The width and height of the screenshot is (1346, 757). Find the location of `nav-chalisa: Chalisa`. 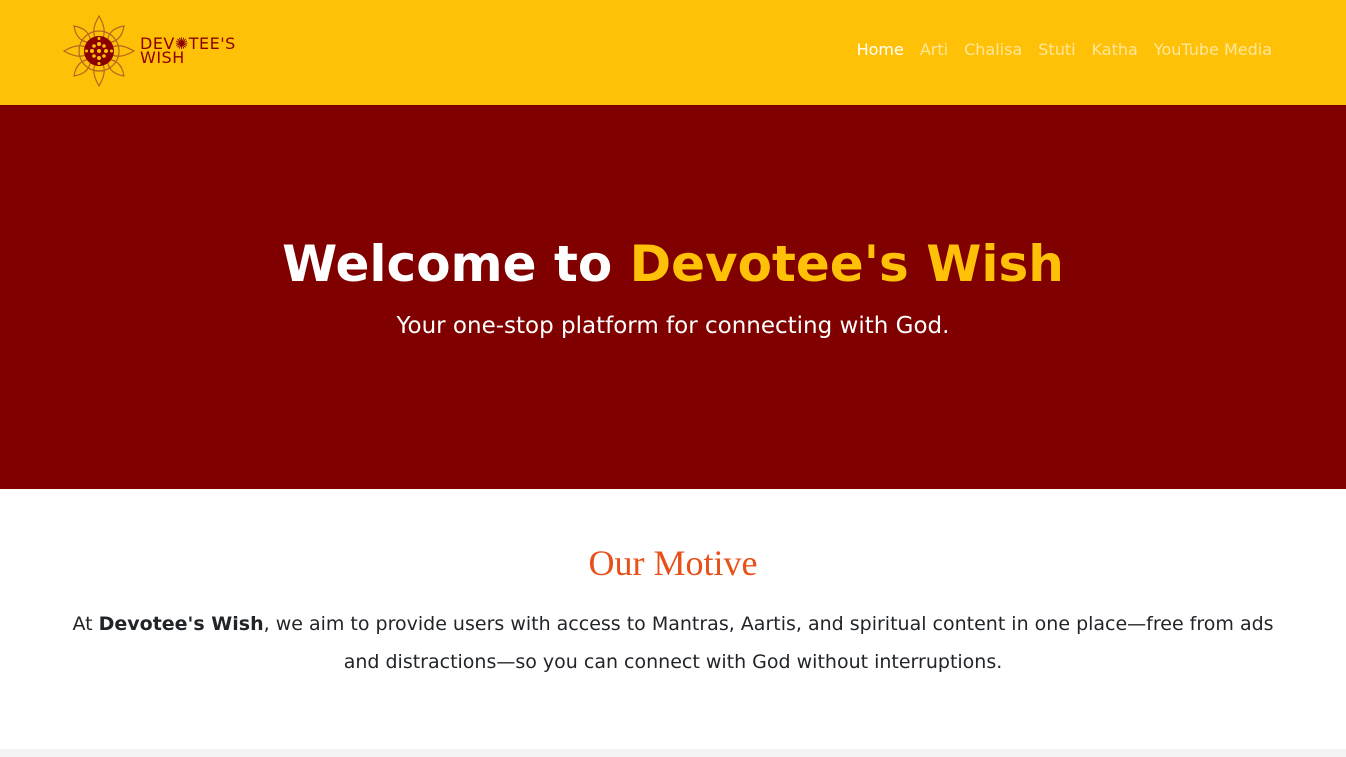

nav-chalisa: Chalisa is located at coordinates (993, 50).